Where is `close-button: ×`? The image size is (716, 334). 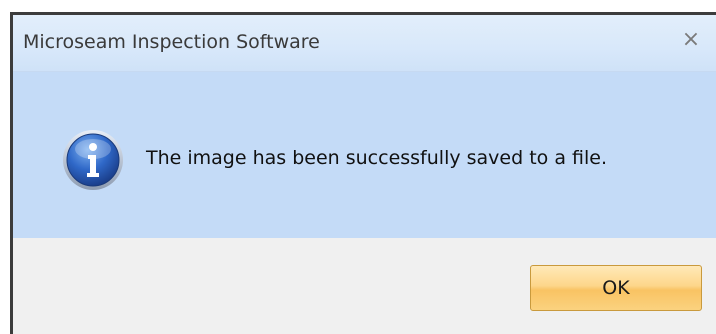
close-button: × is located at coordinates (691, 40).